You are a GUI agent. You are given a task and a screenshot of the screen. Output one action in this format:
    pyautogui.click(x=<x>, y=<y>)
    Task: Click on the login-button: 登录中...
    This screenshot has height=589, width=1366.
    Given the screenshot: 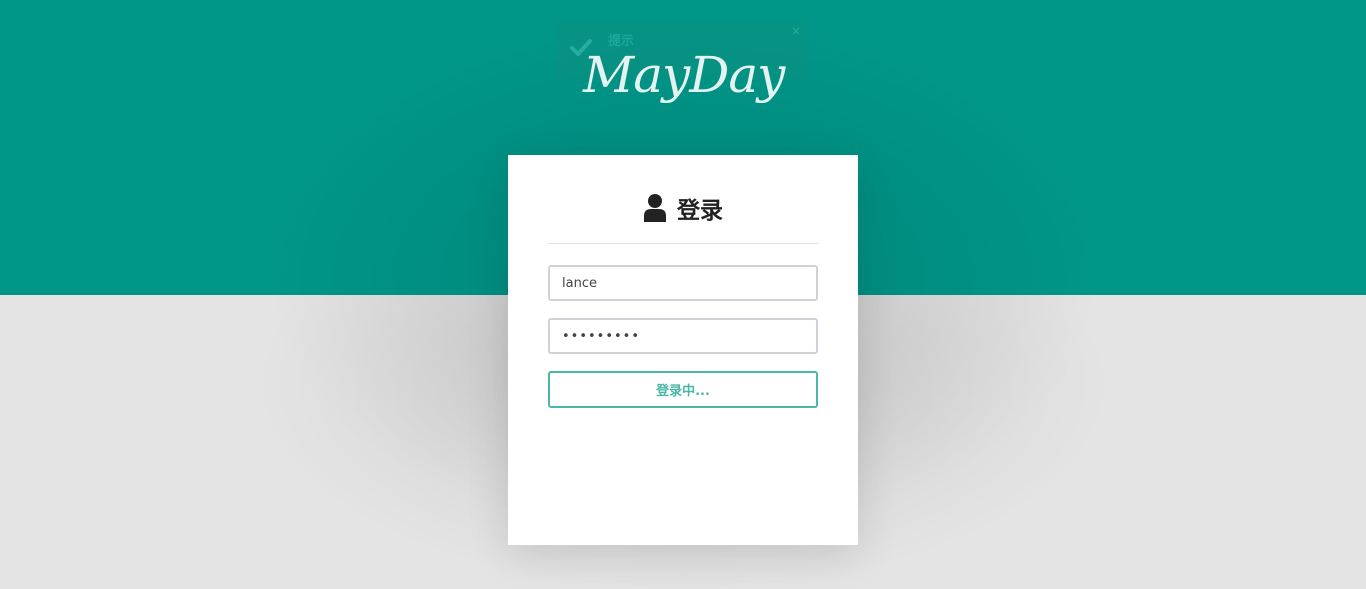 What is the action you would take?
    pyautogui.click(x=683, y=389)
    